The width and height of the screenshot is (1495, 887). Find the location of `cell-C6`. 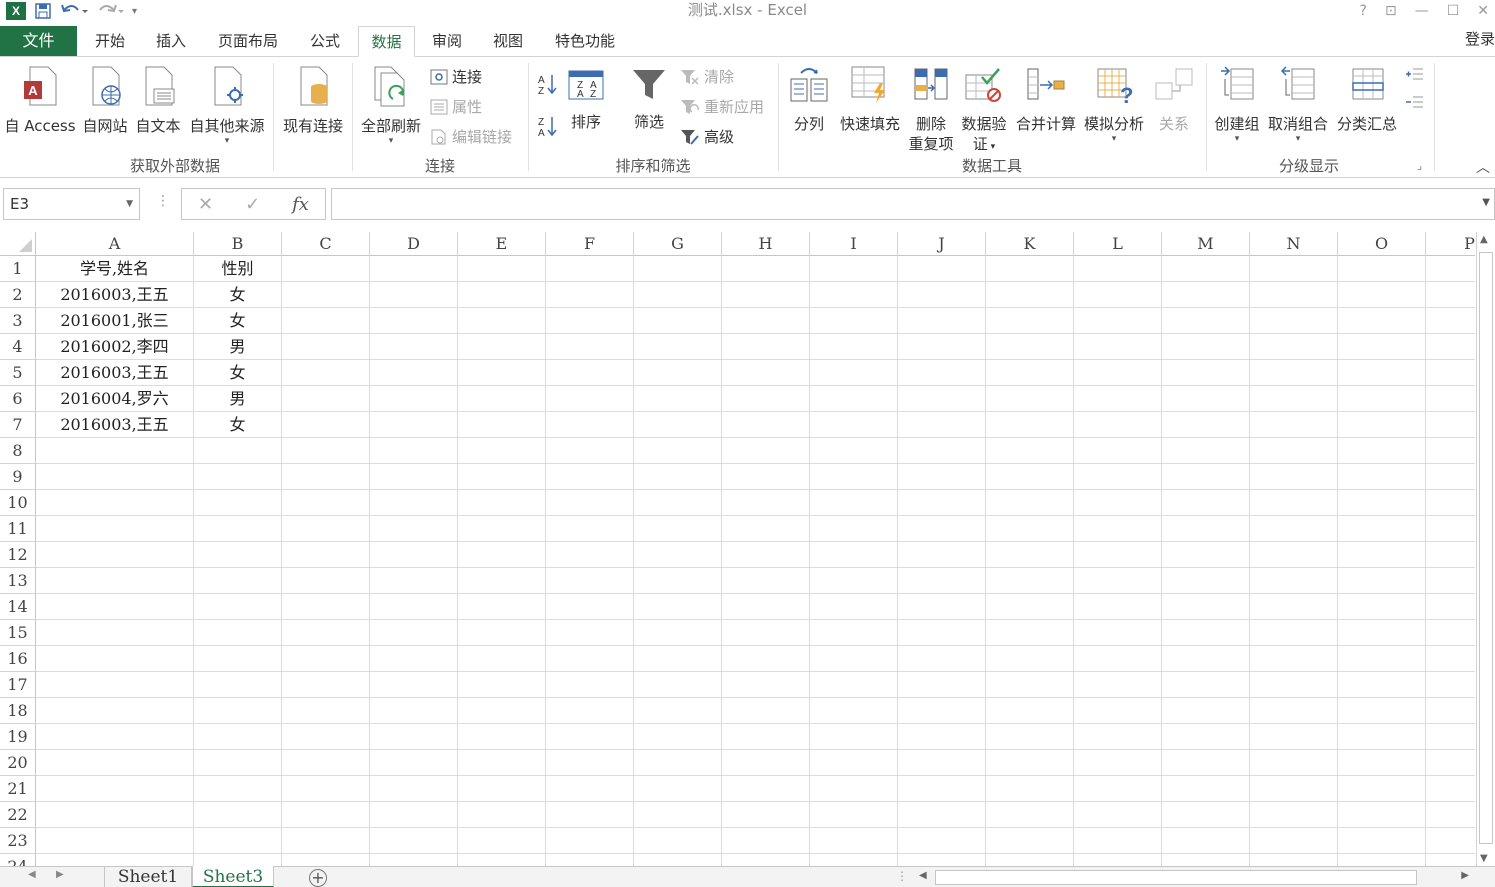

cell-C6 is located at coordinates (326, 399).